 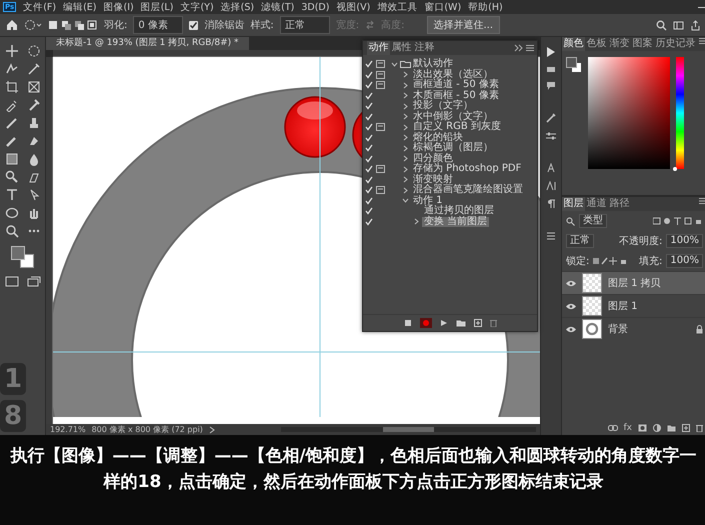 I want to click on properties-icon, so click(x=551, y=236).